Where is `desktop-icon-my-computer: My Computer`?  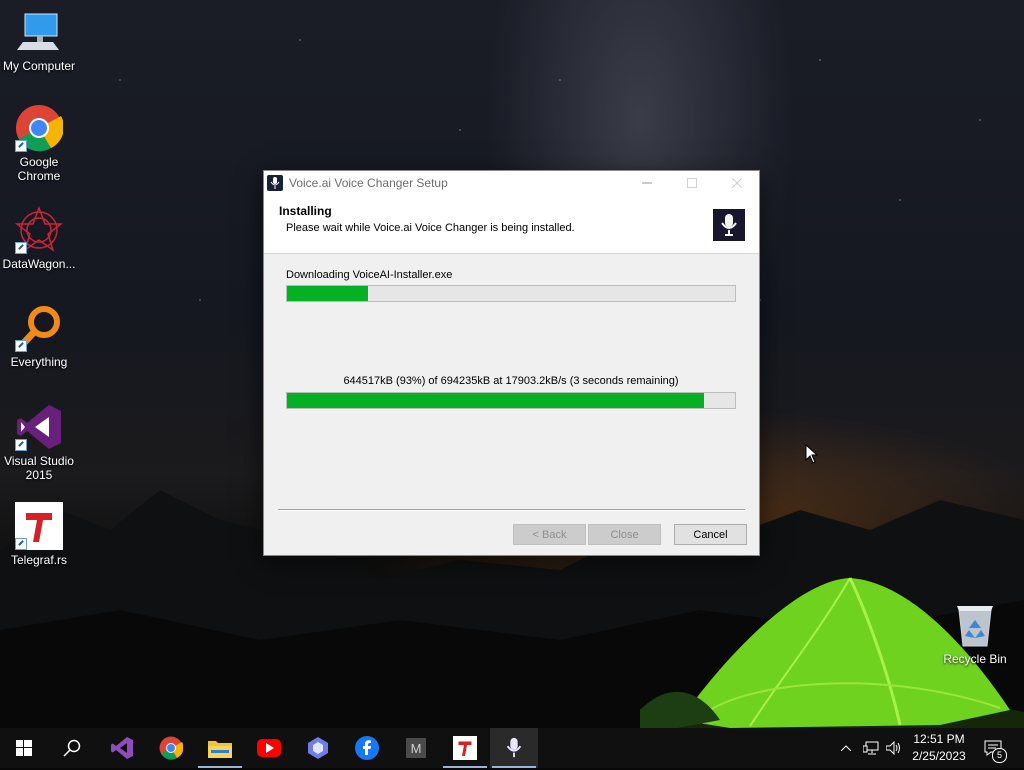 desktop-icon-my-computer: My Computer is located at coordinates (39, 40).